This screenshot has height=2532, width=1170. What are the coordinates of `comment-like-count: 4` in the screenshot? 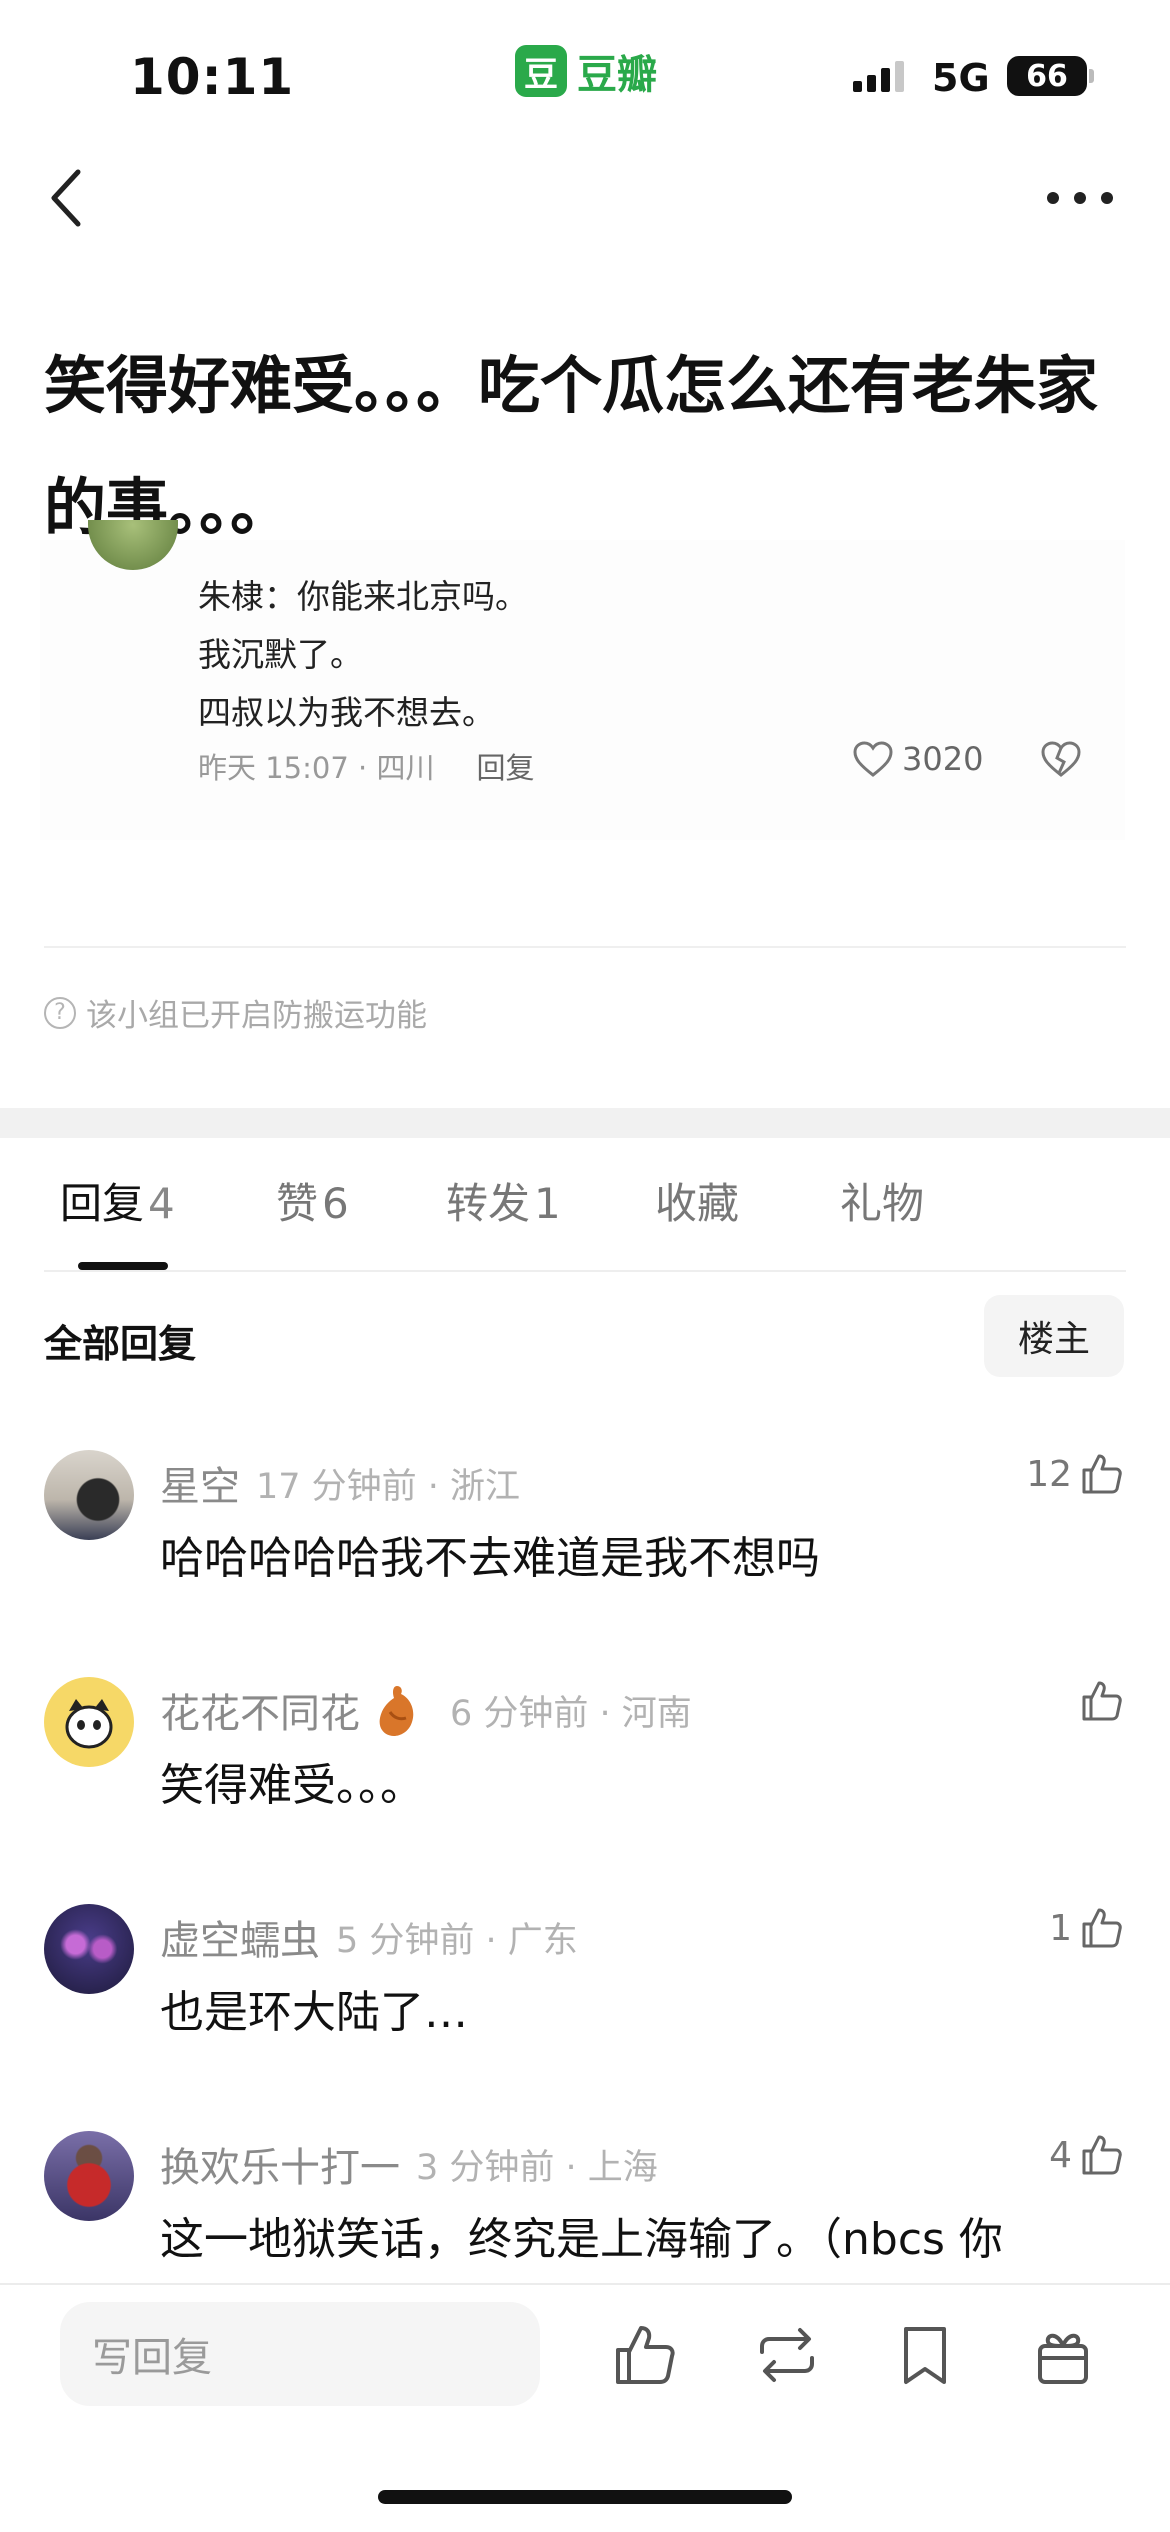 It's located at (1060, 2155).